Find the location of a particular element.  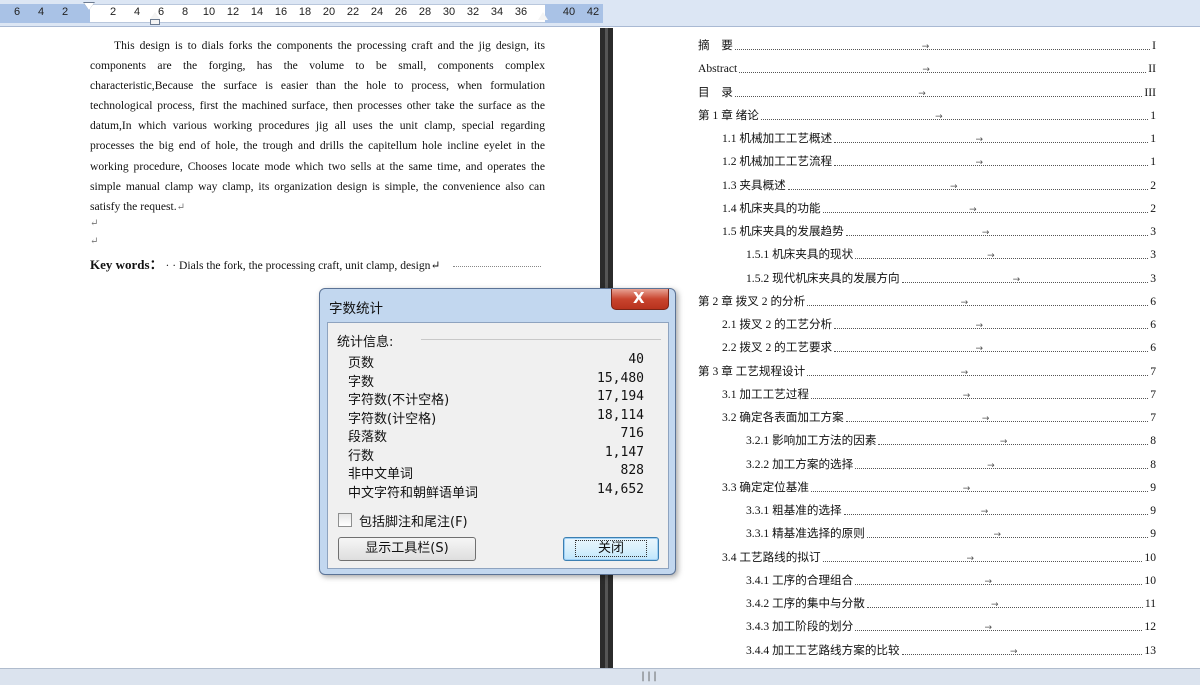

include-footnotes-label: 包括脚注和尾注(F) is located at coordinates (413, 520).